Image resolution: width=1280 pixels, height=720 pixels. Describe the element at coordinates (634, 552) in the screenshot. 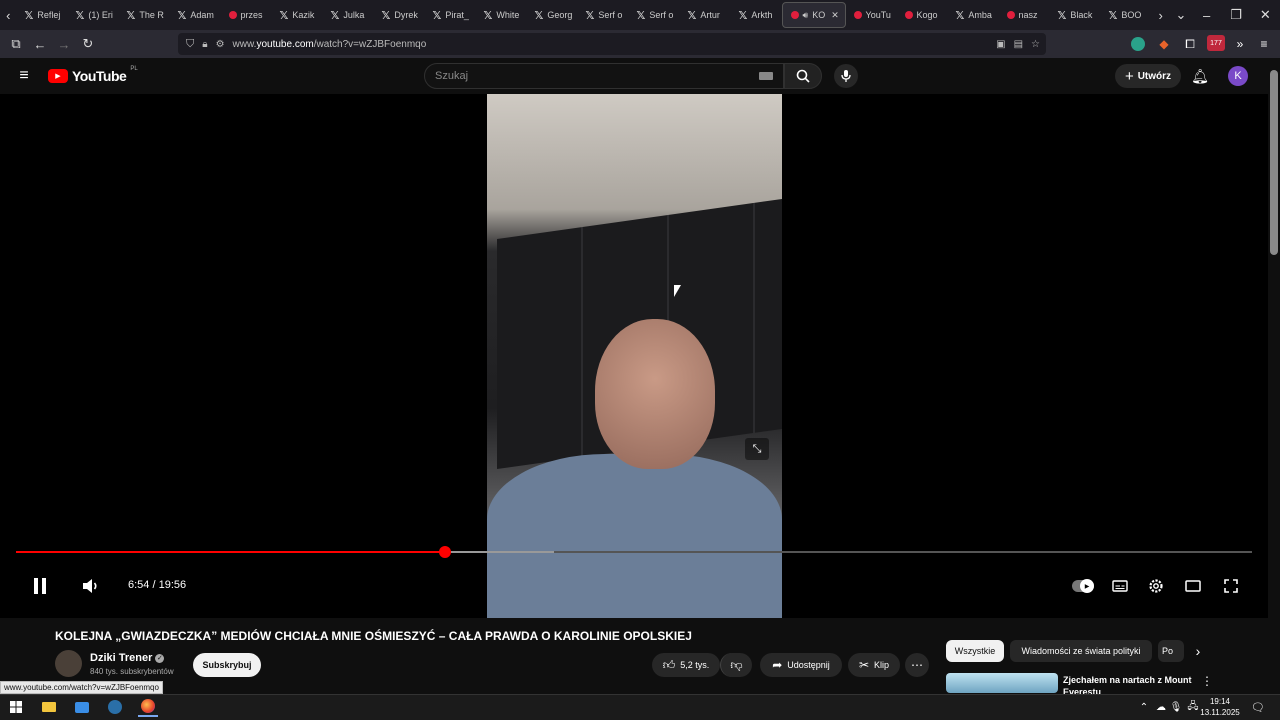

I see `video-progress-bar` at that location.